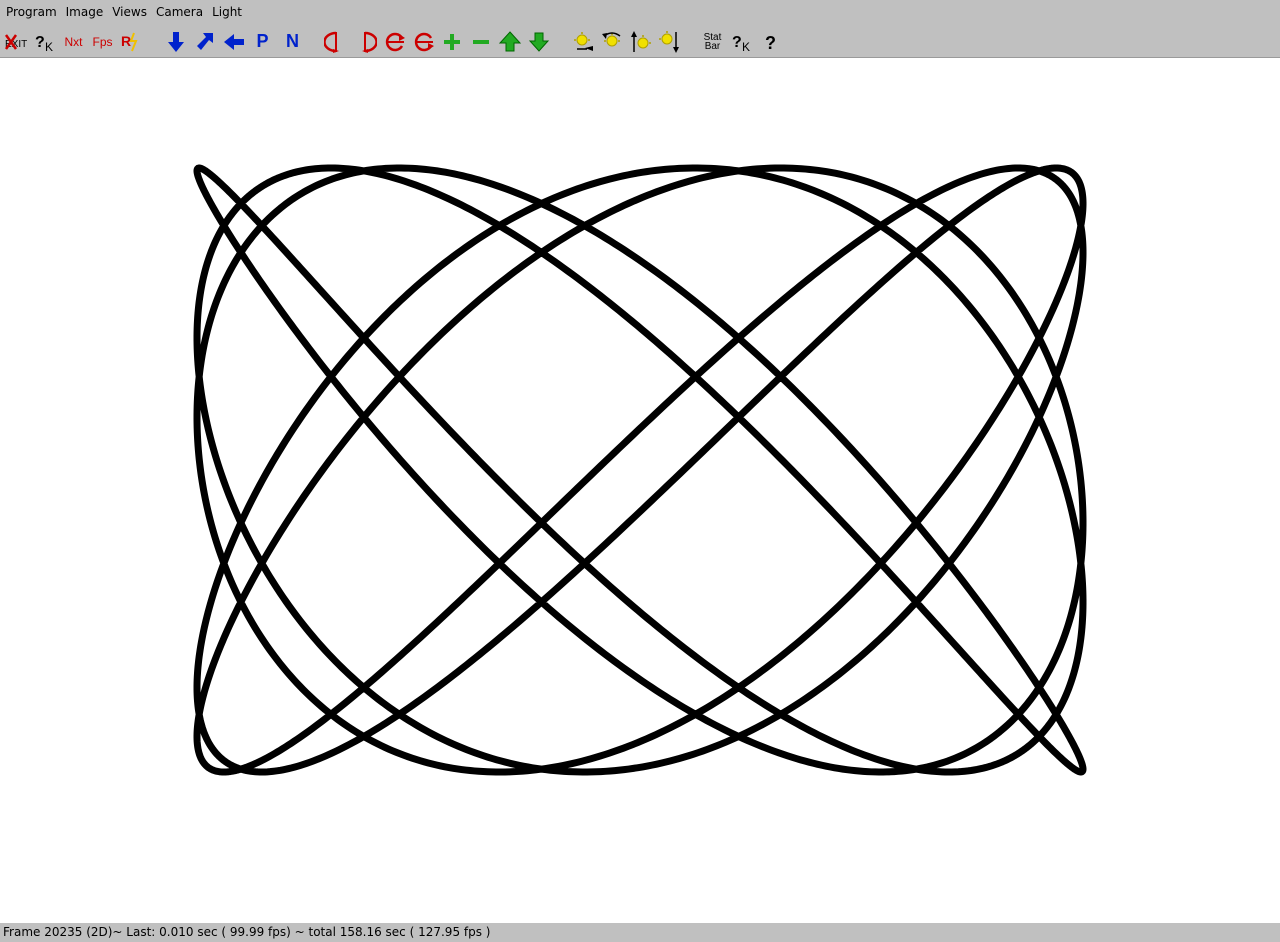 The width and height of the screenshot is (1280, 942). I want to click on ok-help-2-icon: ? K, so click(741, 44).